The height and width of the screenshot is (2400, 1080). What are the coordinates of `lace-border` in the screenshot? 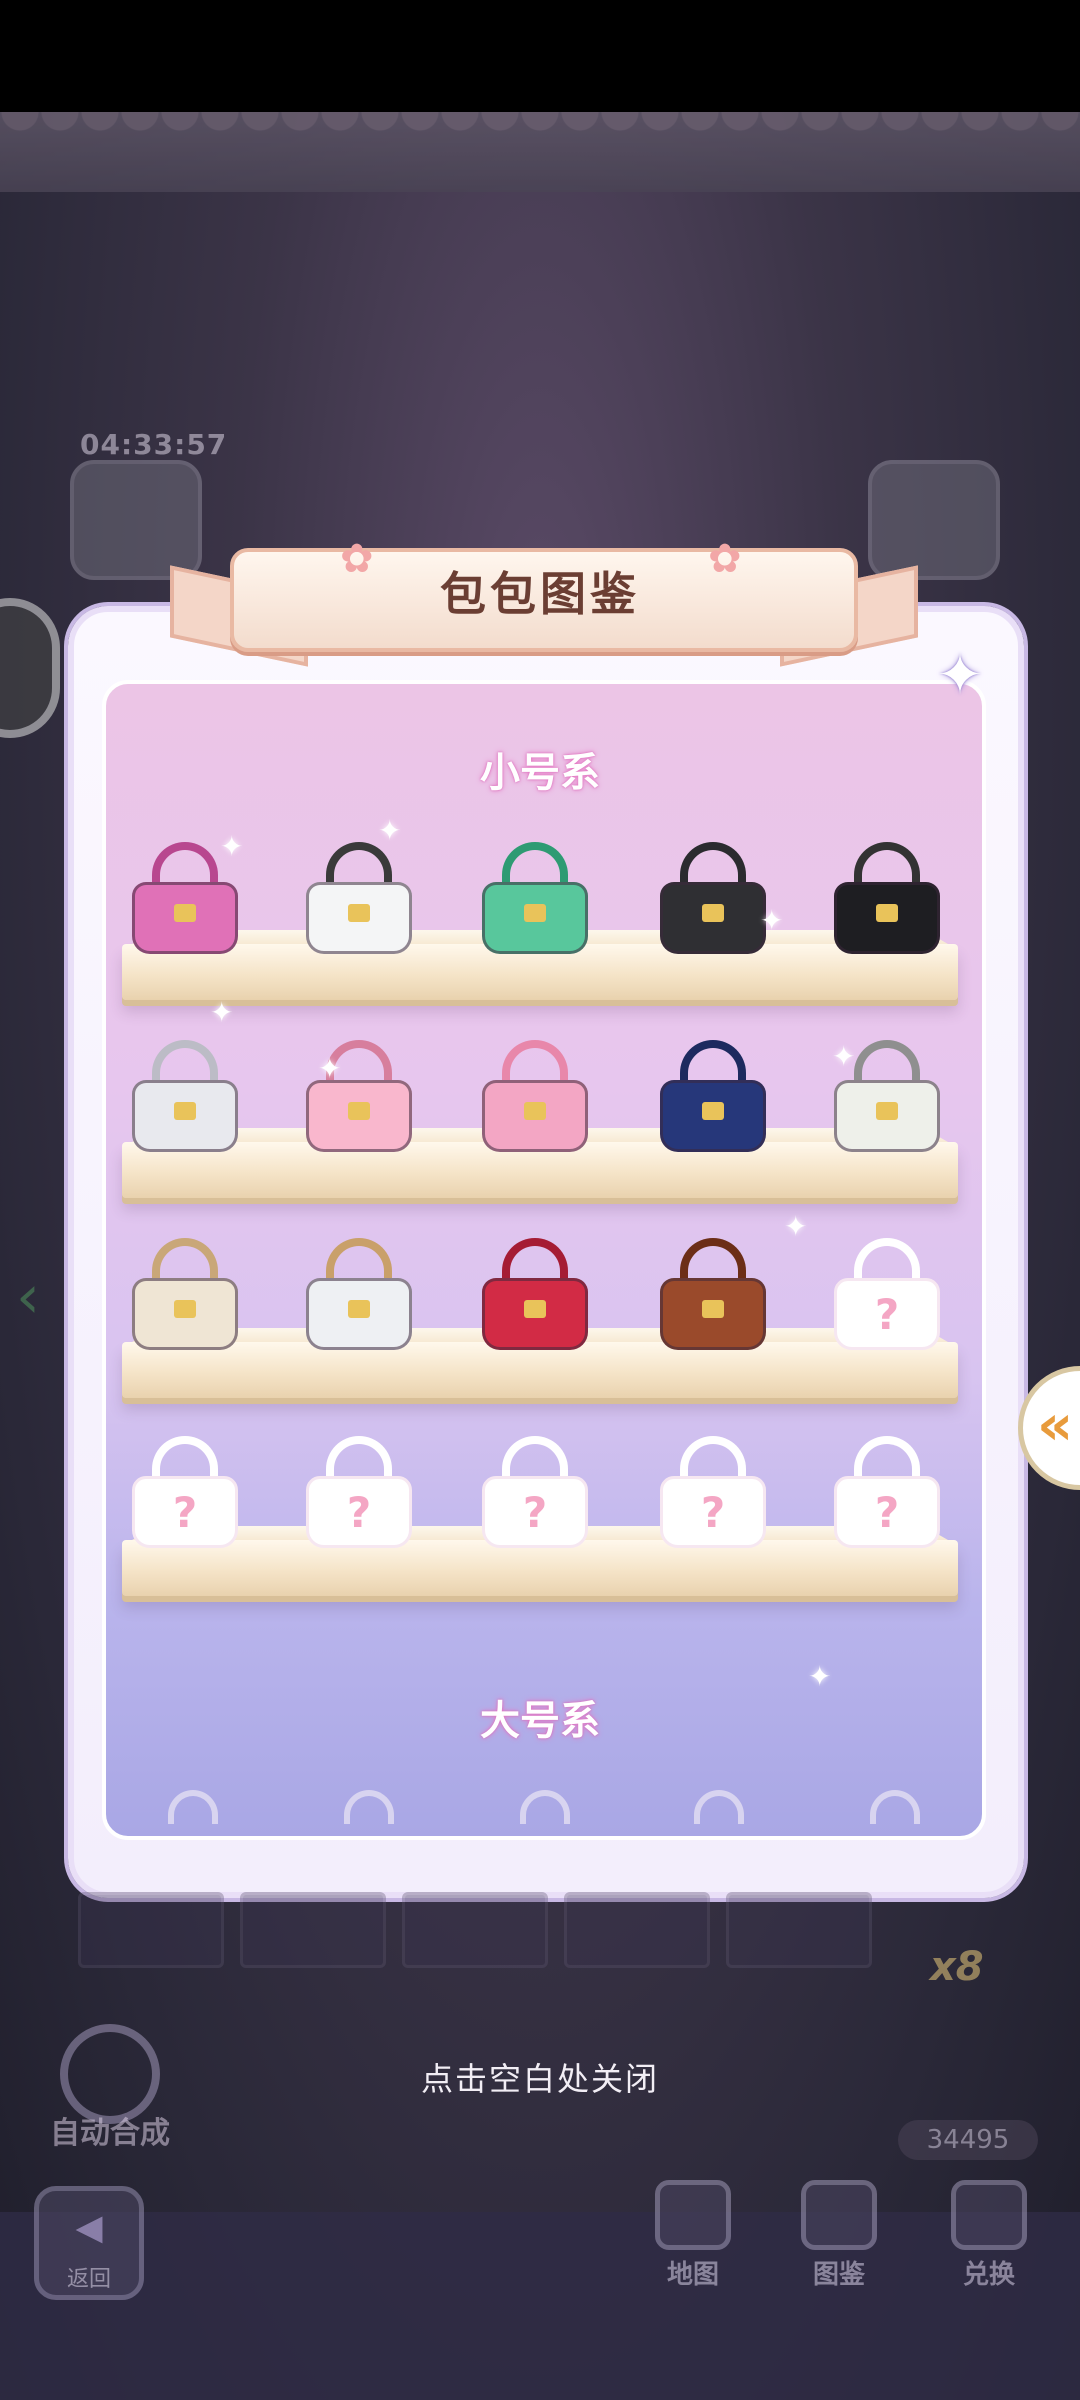 It's located at (540, 152).